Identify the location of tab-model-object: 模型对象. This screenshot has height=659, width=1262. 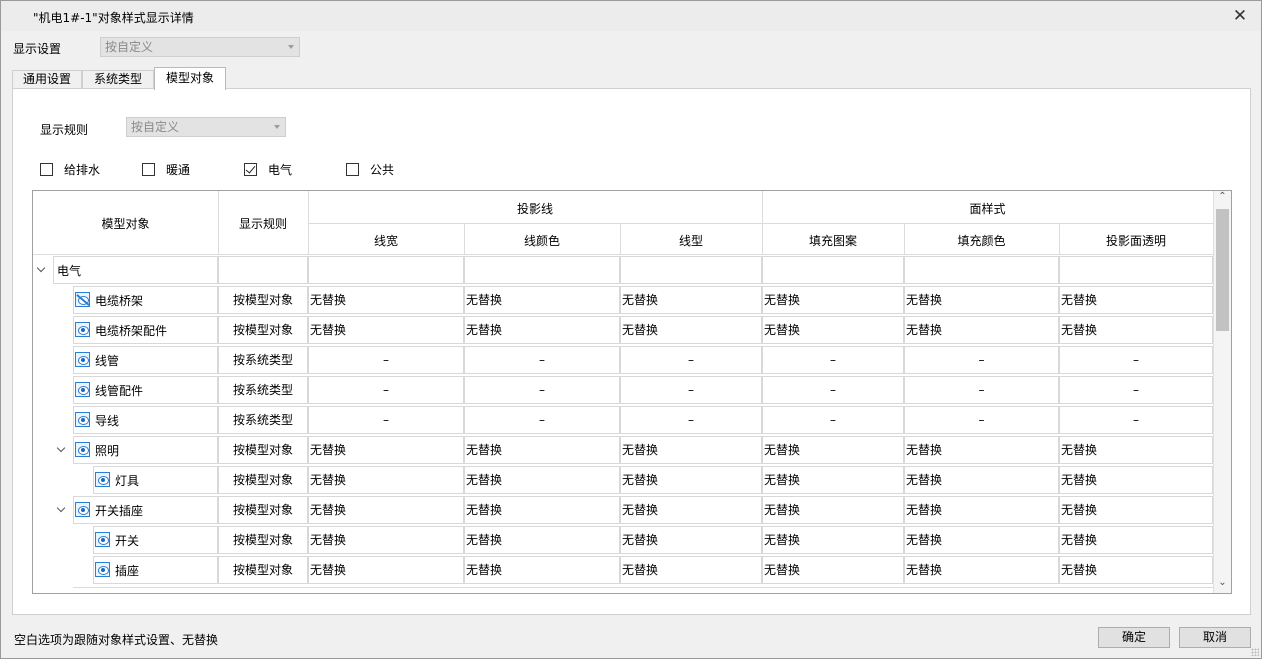
(190, 78).